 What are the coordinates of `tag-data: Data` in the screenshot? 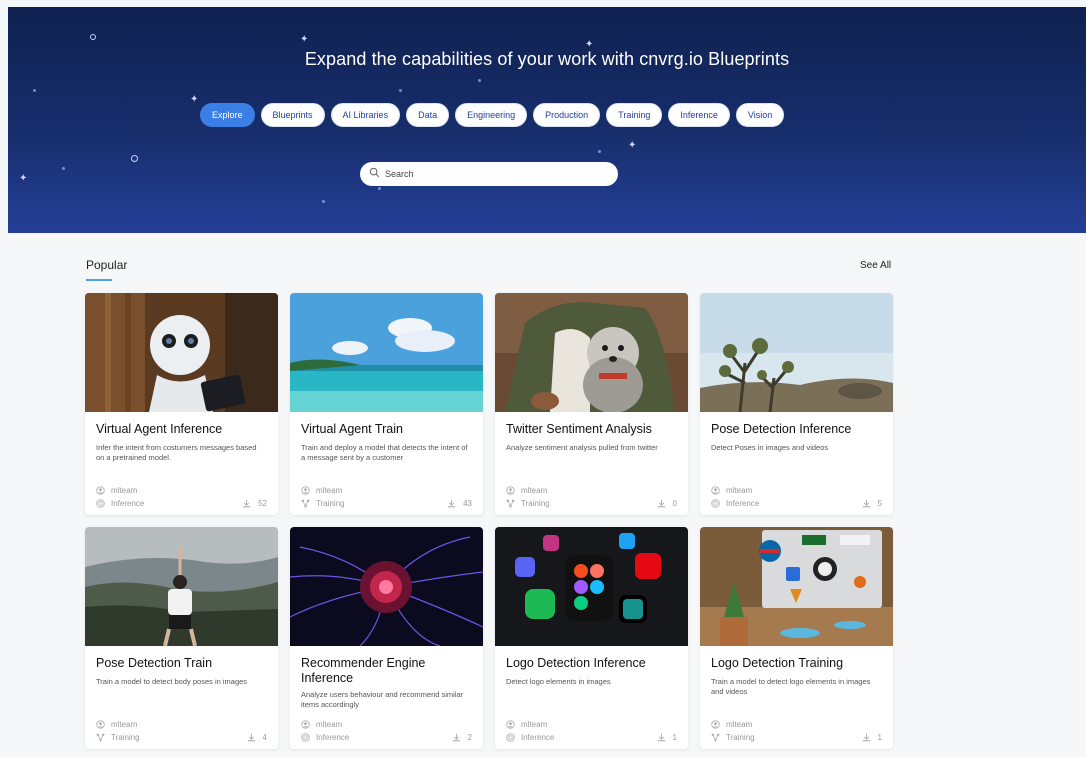 It's located at (428, 115).